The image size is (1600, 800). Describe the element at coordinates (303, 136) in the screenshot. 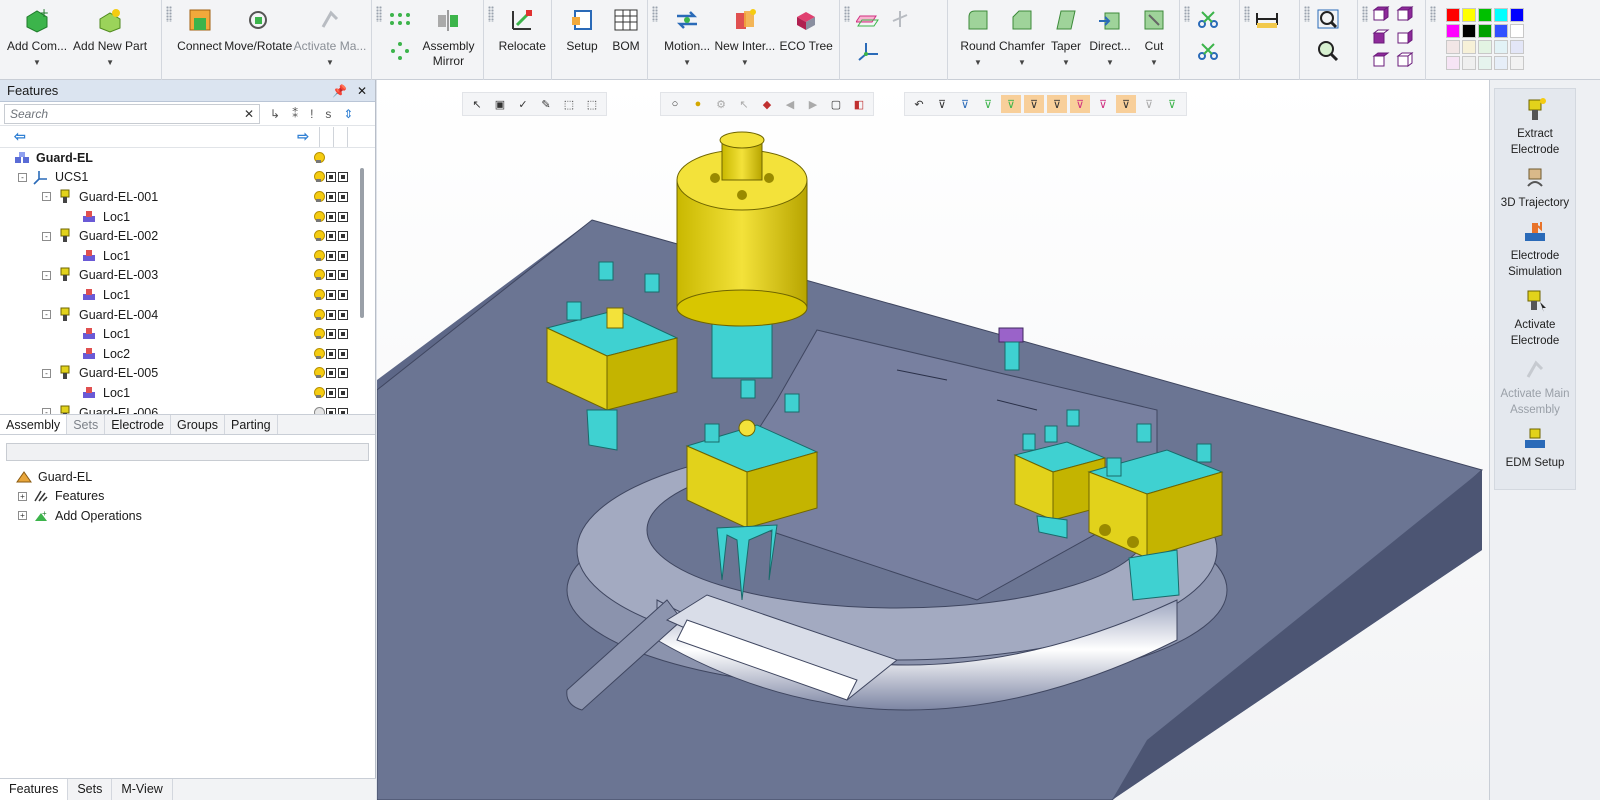

I see `forward-arrow-icon: ⇨` at that location.